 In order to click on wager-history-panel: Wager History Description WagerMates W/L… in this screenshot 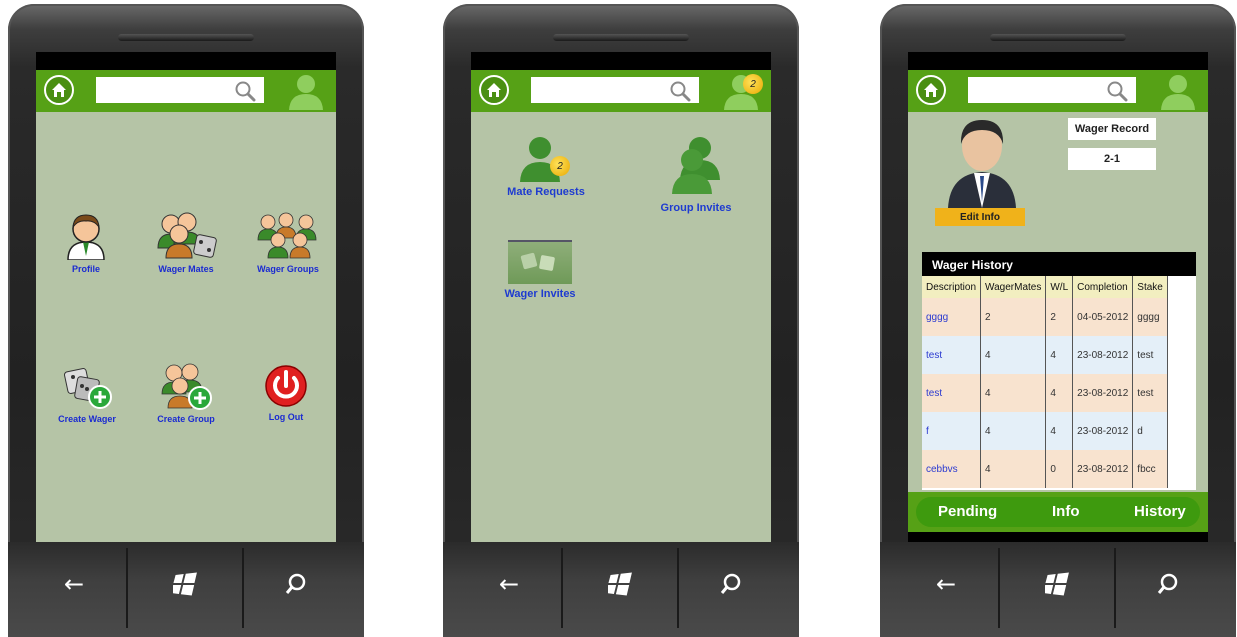, I will do `click(1059, 371)`.